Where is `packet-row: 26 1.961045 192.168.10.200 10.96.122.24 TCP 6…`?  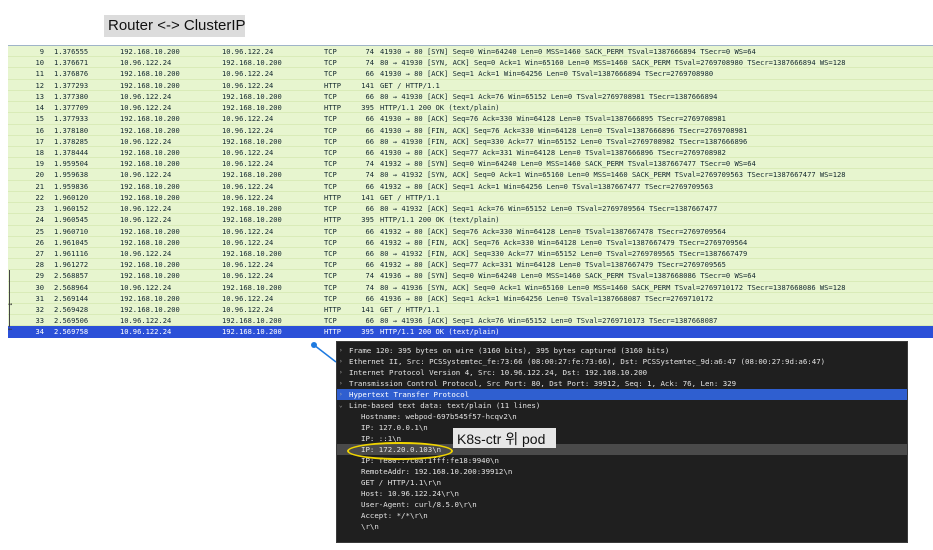
packet-row: 26 1.961045 192.168.10.200 10.96.122.24 TCP 6… is located at coordinates (470, 242).